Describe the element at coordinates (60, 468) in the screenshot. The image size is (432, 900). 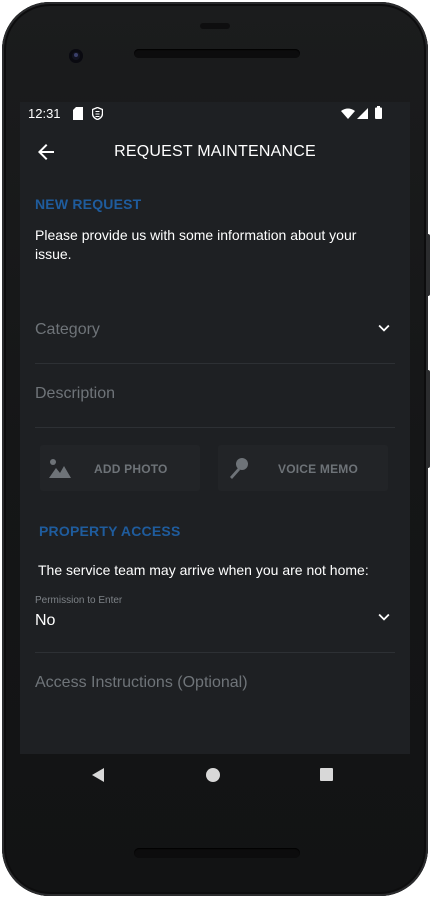
I see `image-icon` at that location.